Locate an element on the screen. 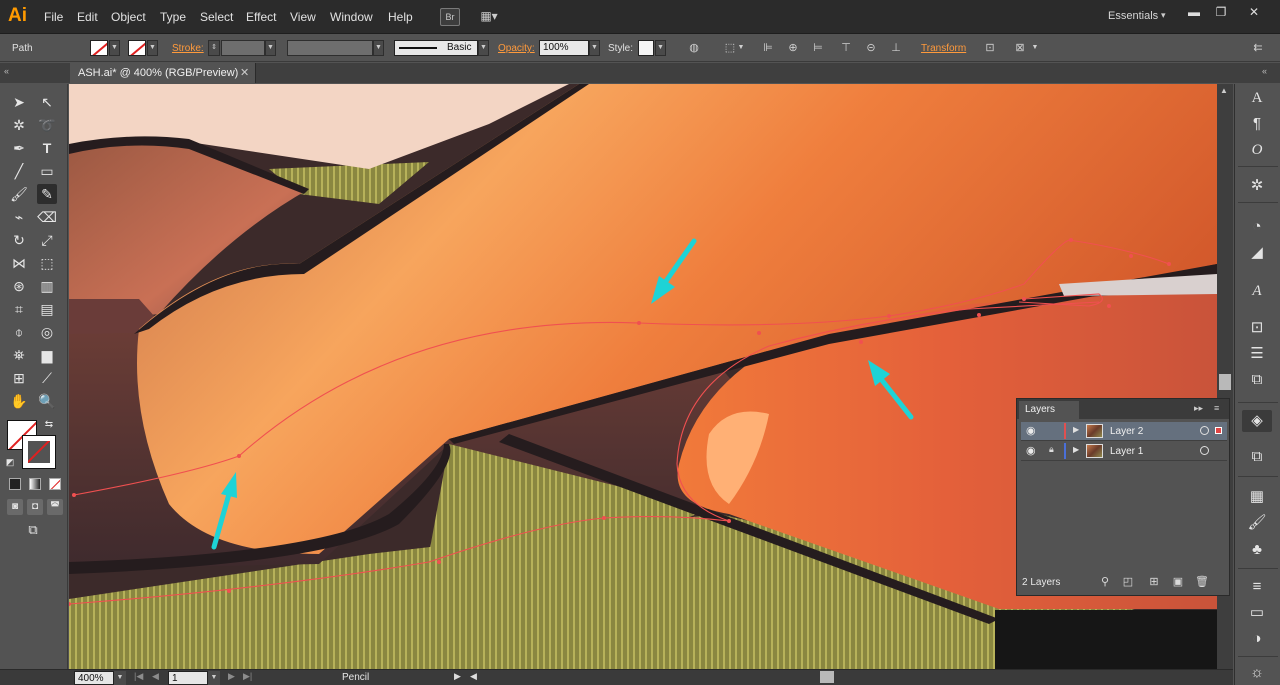 This screenshot has width=1280, height=685. locate-object-icon: ⚲ is located at coordinates (1105, 582).